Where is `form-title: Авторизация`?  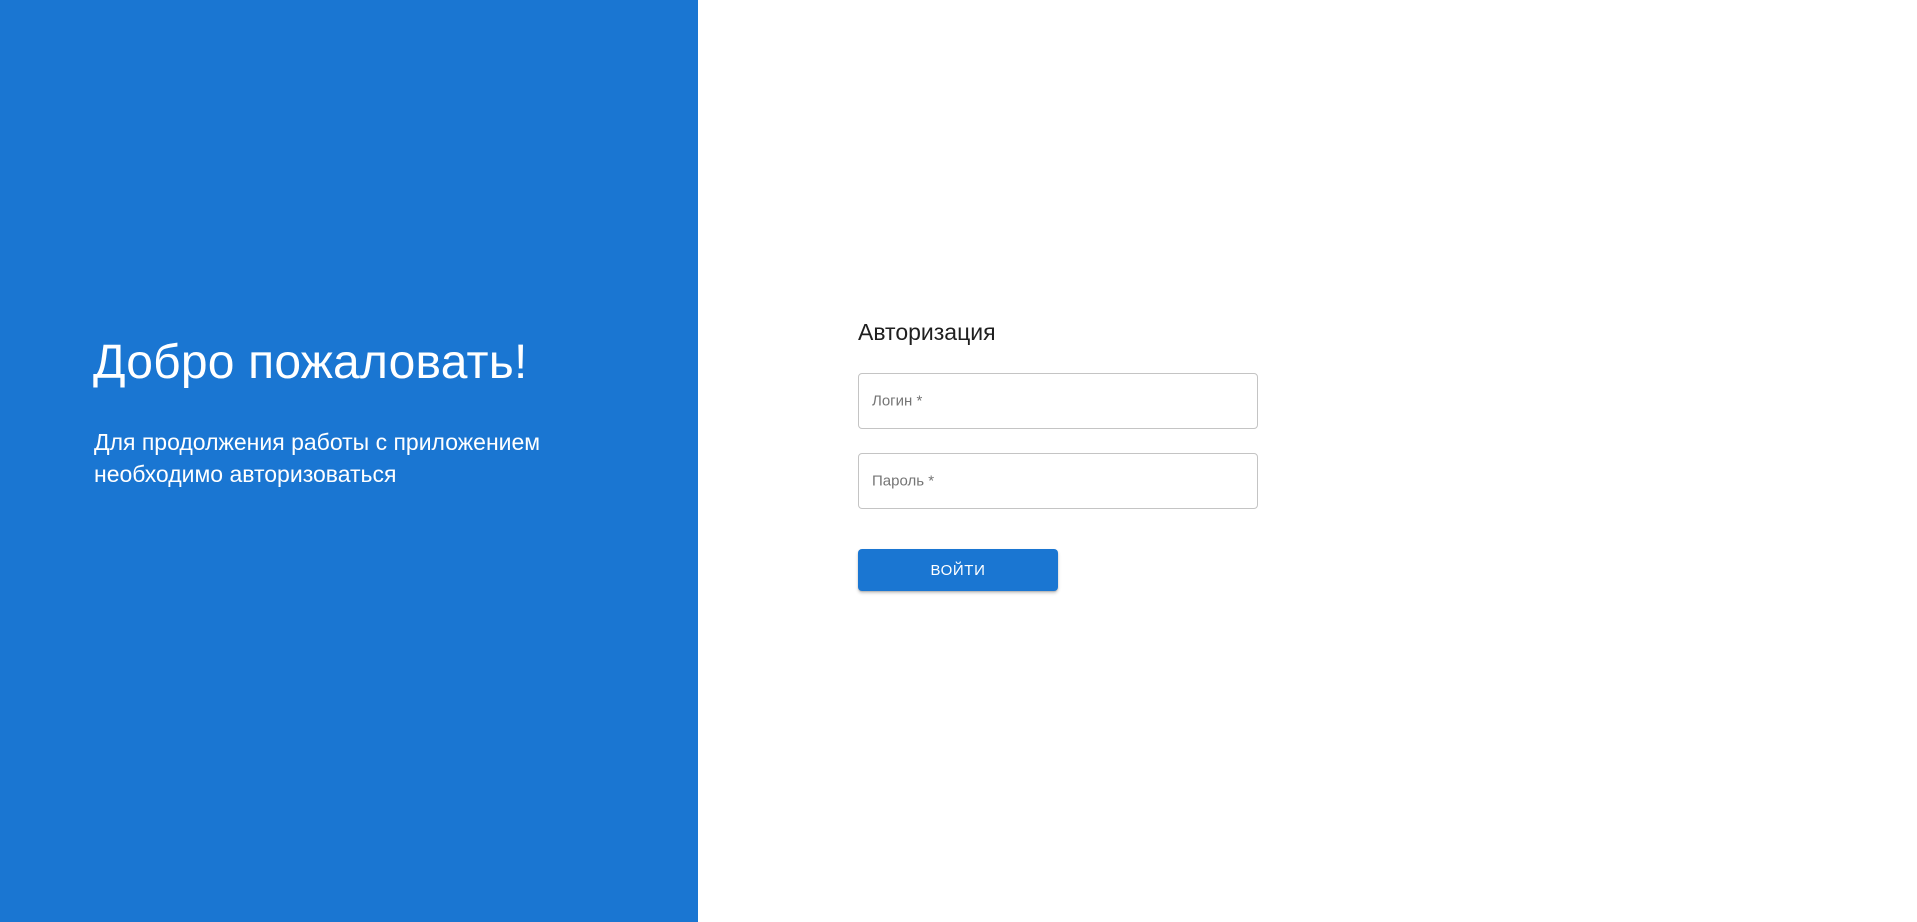
form-title: Авторизация is located at coordinates (927, 332).